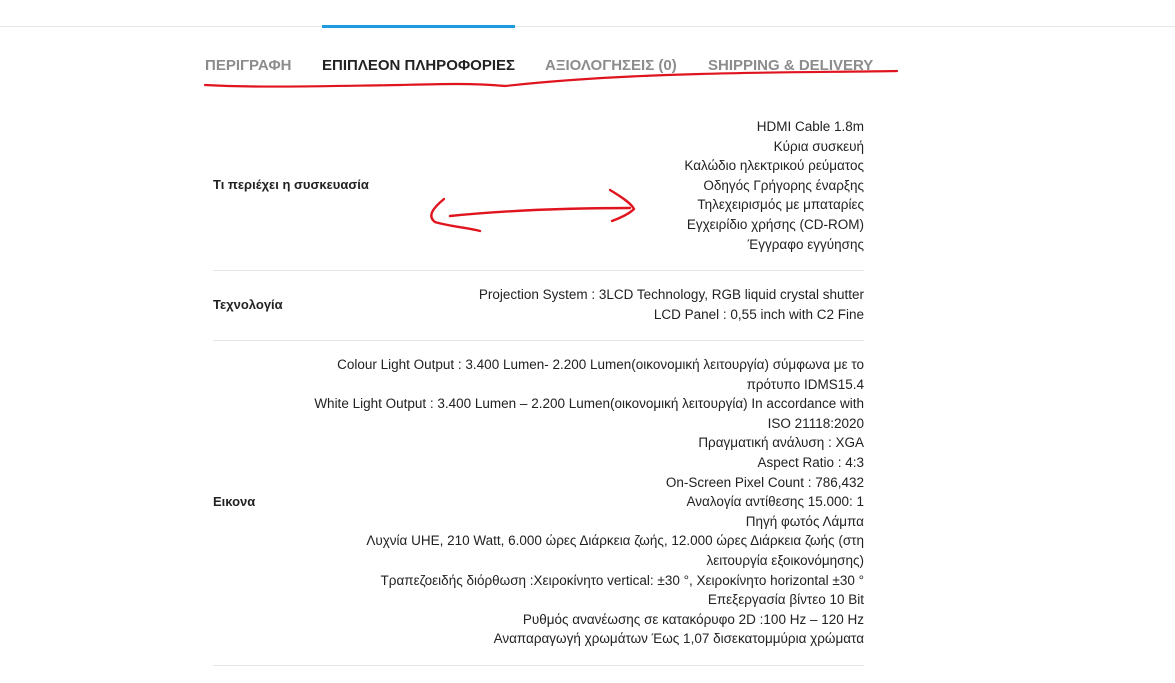  I want to click on spec-value: Αναλογία αντίθεσης 15.000: 1, so click(775, 502).